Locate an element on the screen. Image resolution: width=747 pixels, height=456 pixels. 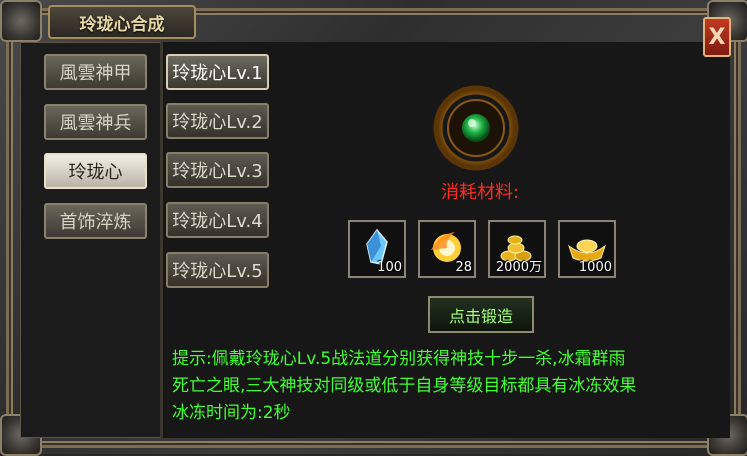
cost-label: 消耗材料: is located at coordinates (480, 192).